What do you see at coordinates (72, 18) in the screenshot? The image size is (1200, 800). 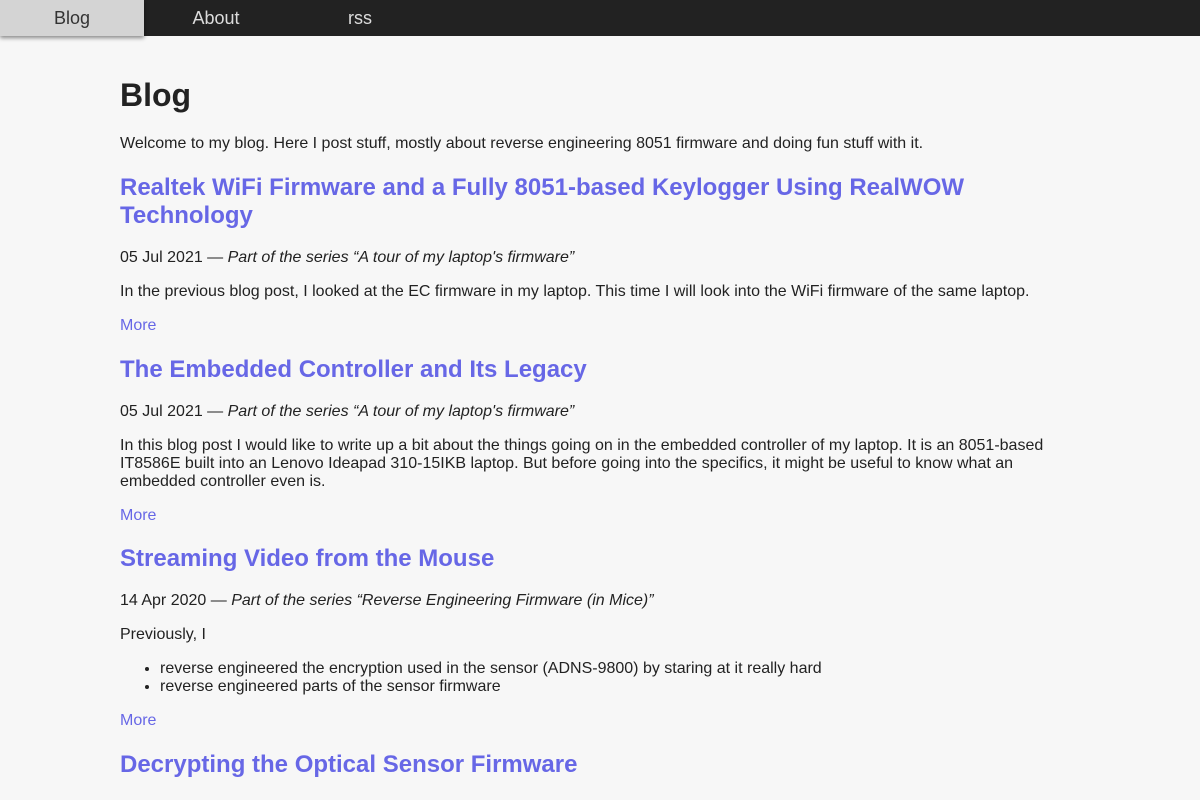 I see `nav-item-blog: Blog` at bounding box center [72, 18].